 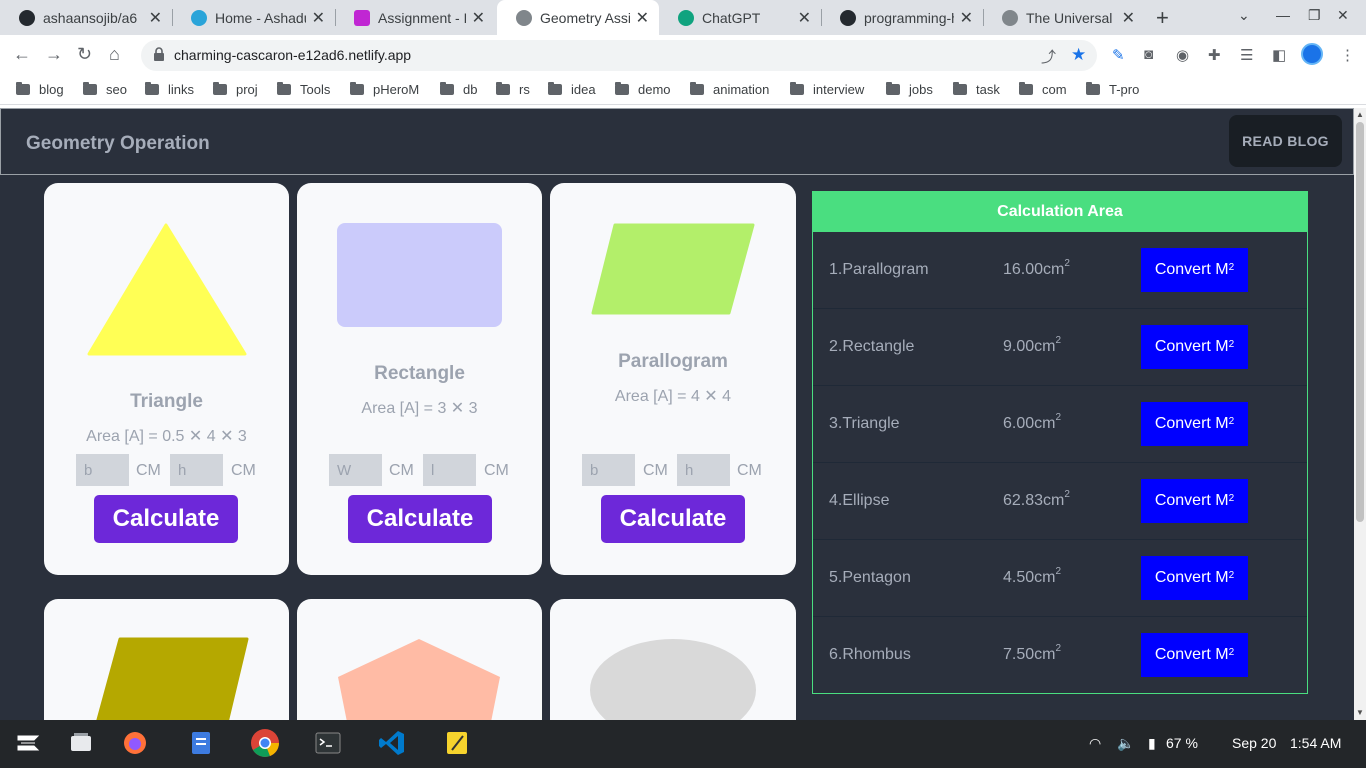 What do you see at coordinates (1043, 89) in the screenshot?
I see `bookmark-folder: com` at bounding box center [1043, 89].